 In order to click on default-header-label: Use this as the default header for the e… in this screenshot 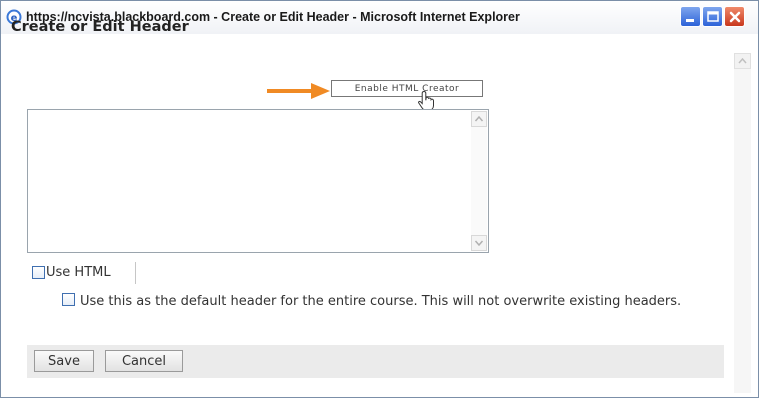, I will do `click(381, 301)`.